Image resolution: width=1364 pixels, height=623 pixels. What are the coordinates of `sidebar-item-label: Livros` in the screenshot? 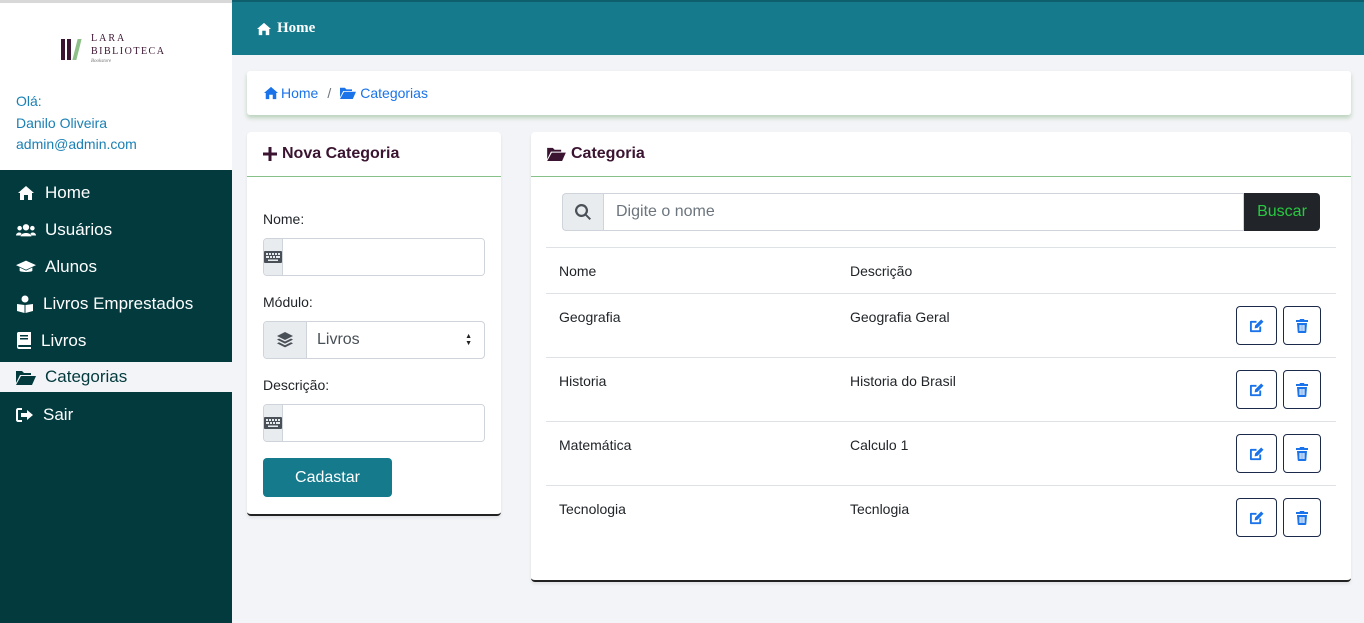 It's located at (64, 340).